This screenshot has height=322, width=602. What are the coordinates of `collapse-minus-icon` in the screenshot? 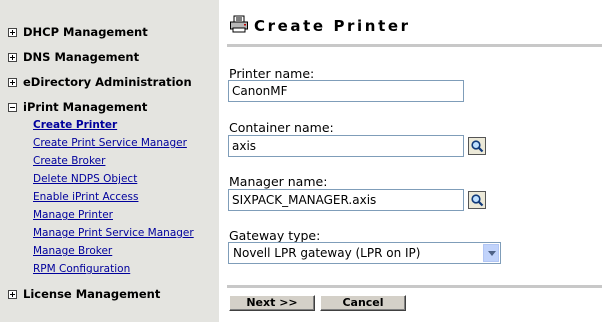 It's located at (12, 107).